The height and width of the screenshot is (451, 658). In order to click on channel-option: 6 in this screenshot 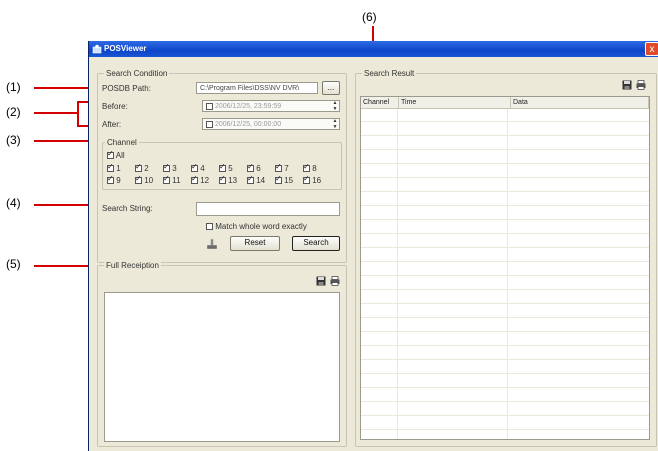, I will do `click(254, 167)`.